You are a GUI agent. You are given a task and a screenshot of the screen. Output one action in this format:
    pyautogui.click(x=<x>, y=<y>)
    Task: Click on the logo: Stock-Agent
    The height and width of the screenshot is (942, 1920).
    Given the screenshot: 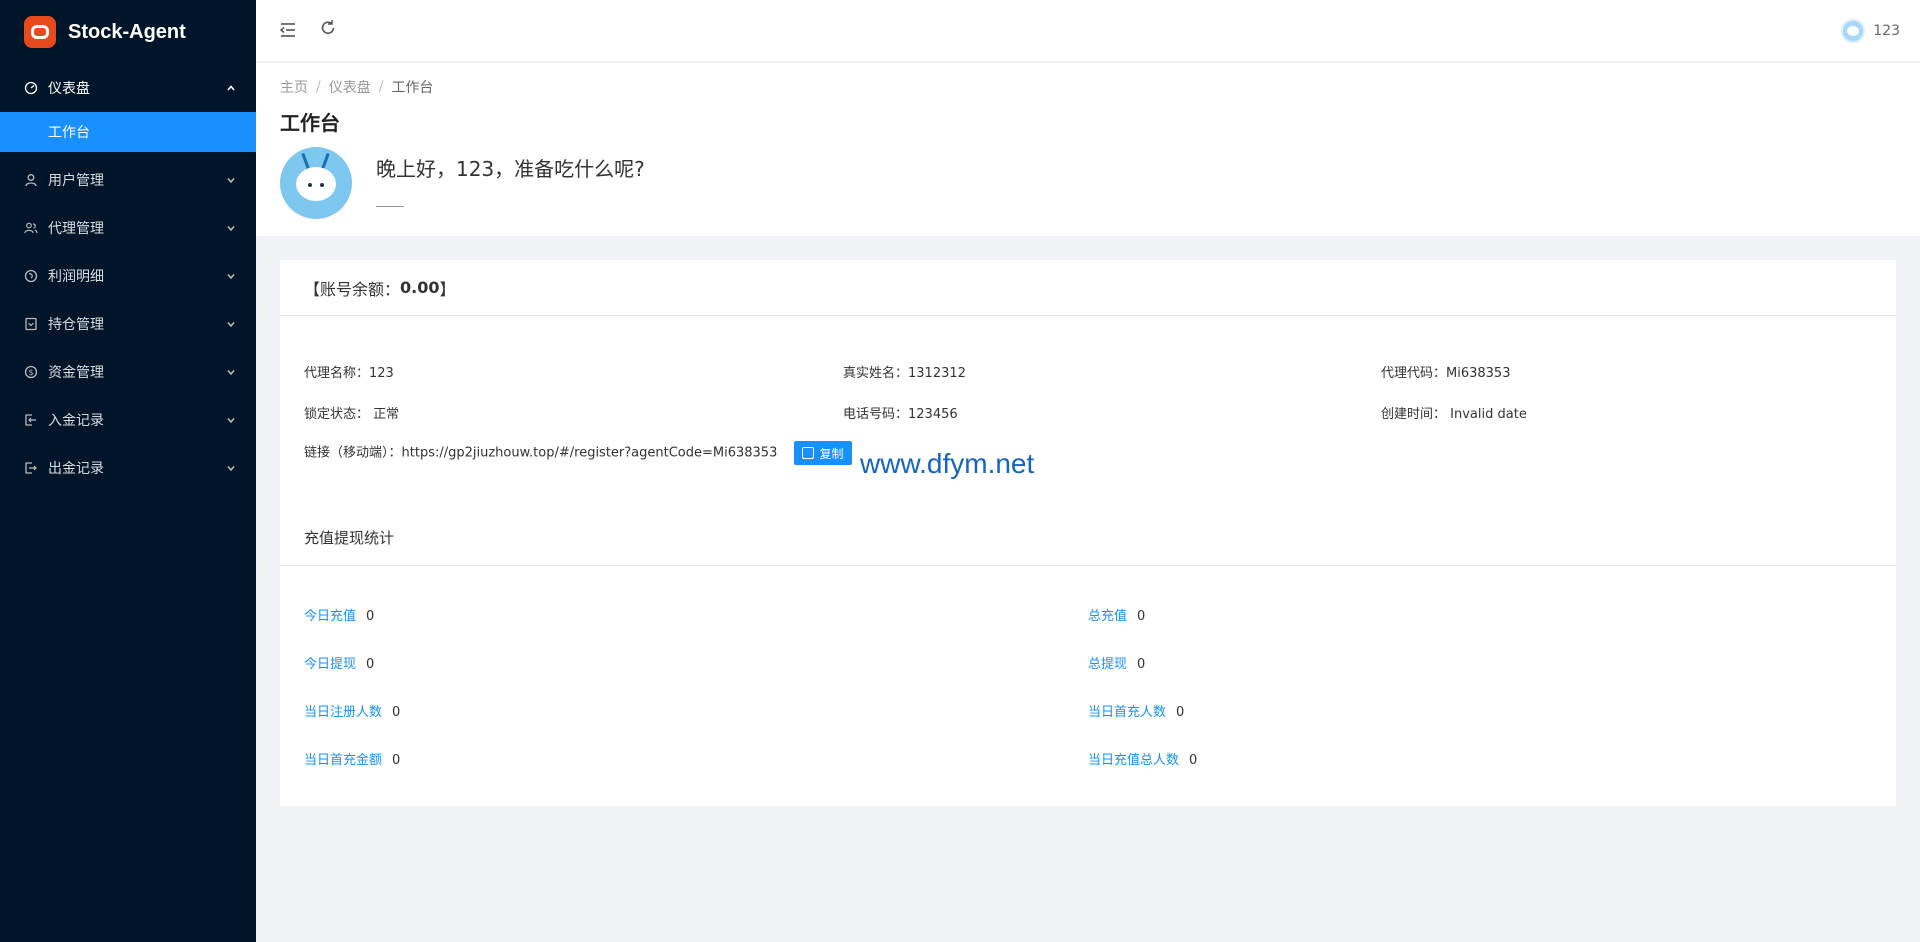 What is the action you would take?
    pyautogui.click(x=128, y=32)
    